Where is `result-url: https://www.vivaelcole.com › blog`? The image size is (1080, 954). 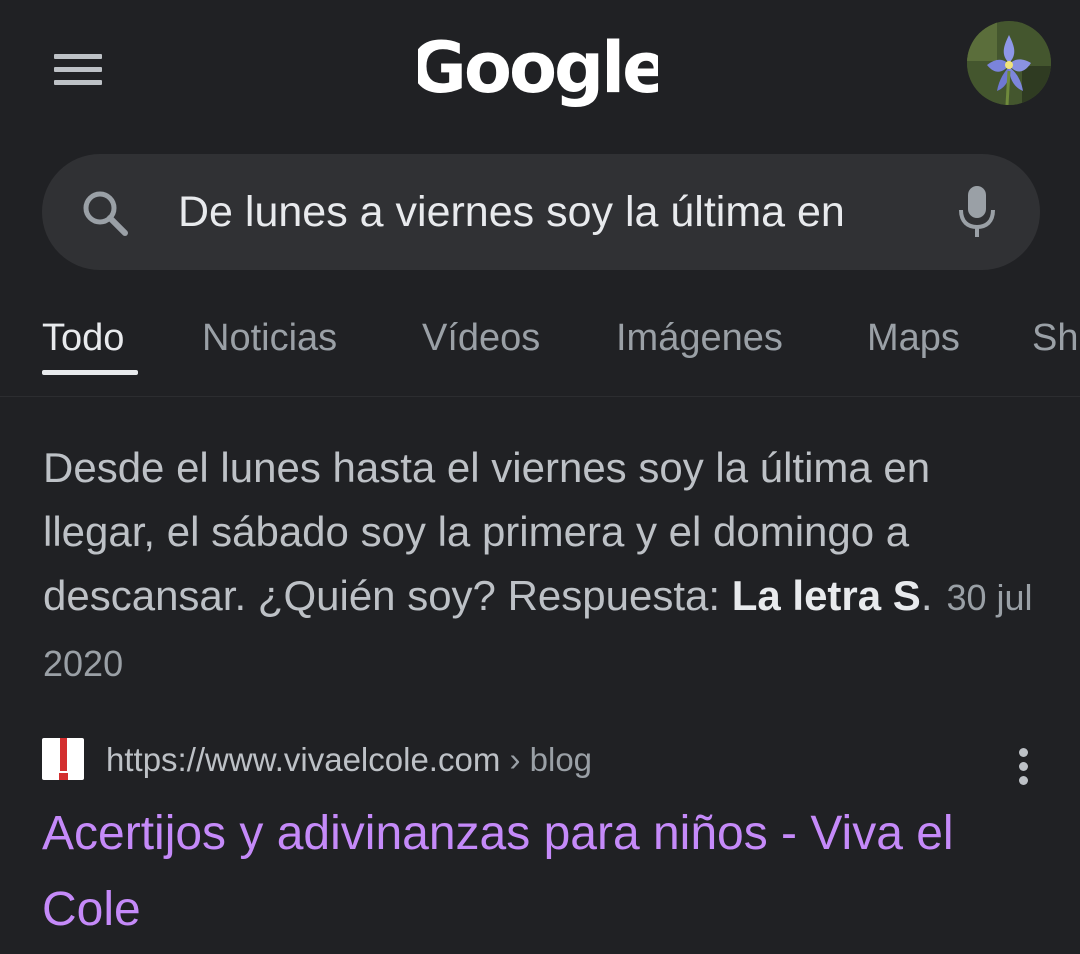 result-url: https://www.vivaelcole.com › blog is located at coordinates (349, 760).